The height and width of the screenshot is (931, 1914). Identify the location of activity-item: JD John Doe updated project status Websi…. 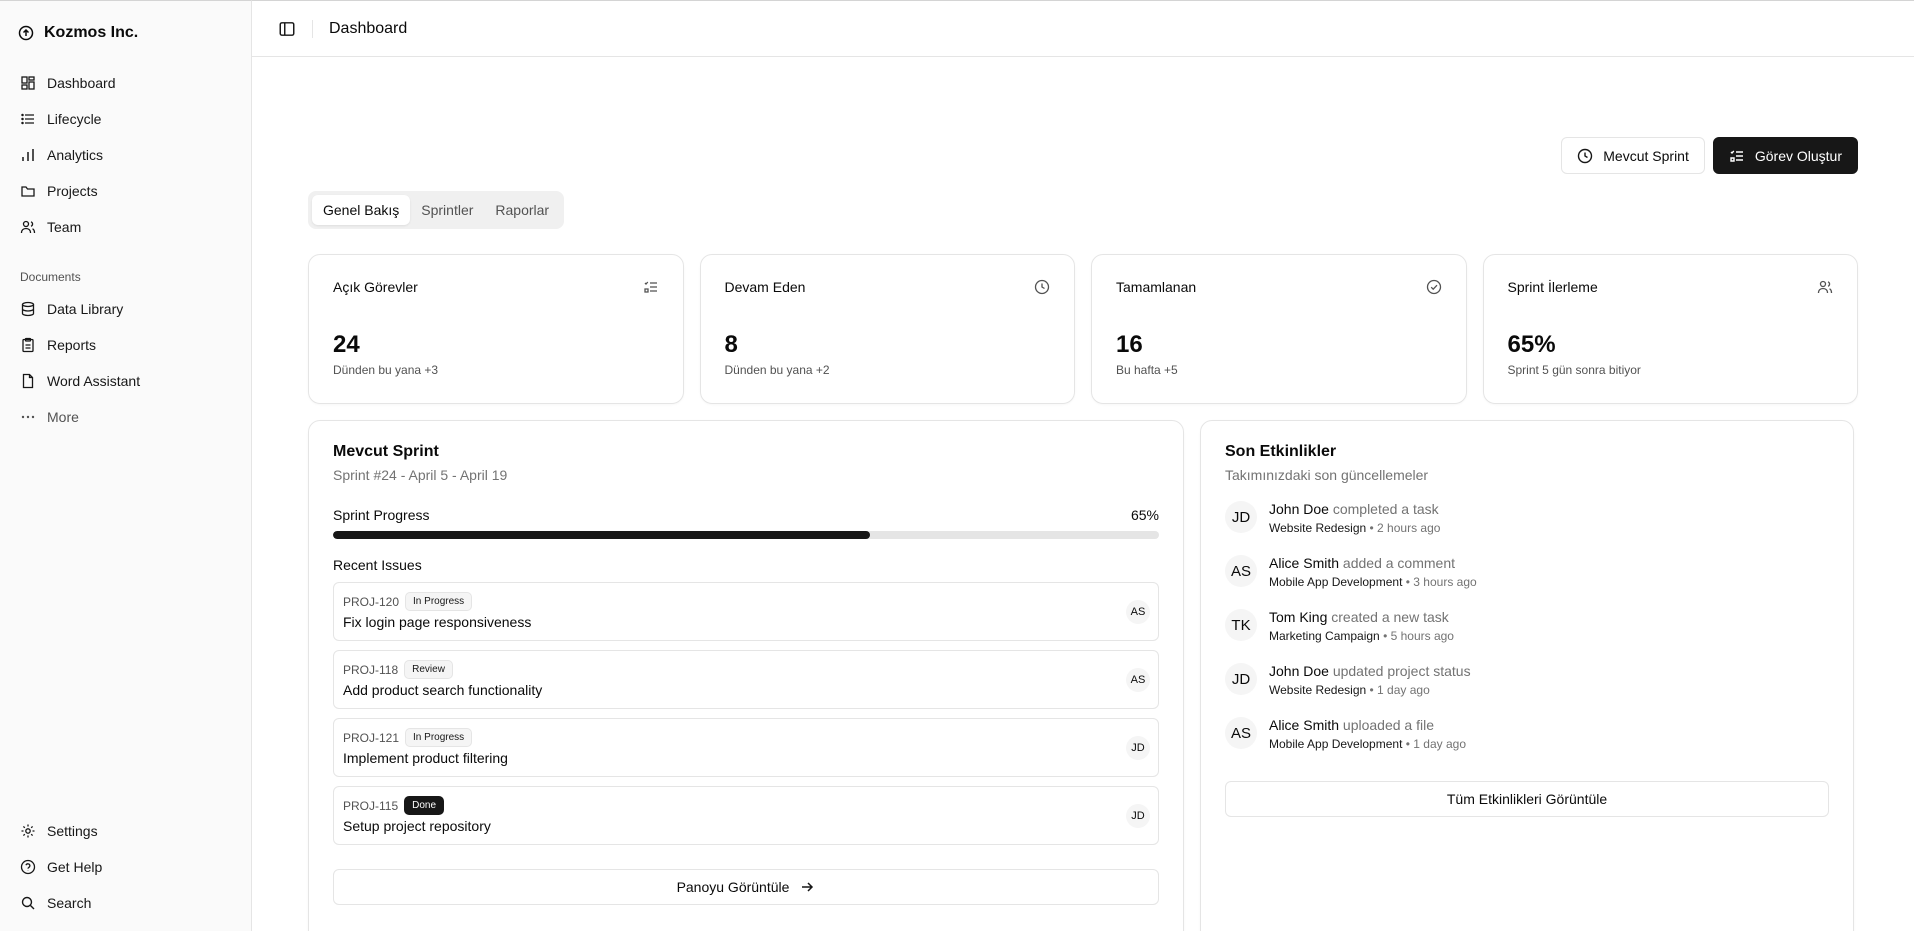
(1527, 690).